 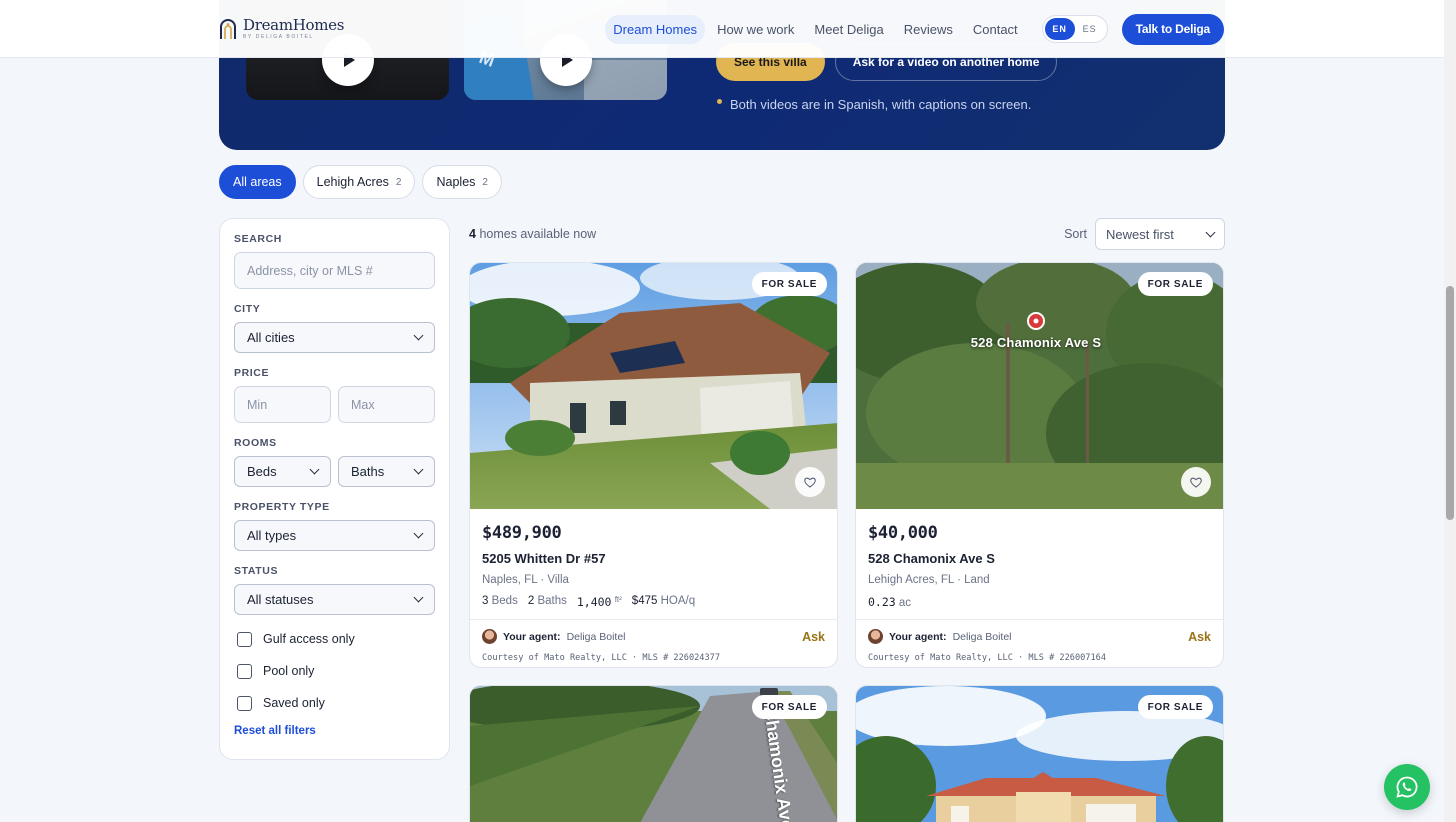 What do you see at coordinates (334, 671) in the screenshot?
I see `pool-only-checkbox: Pool only` at bounding box center [334, 671].